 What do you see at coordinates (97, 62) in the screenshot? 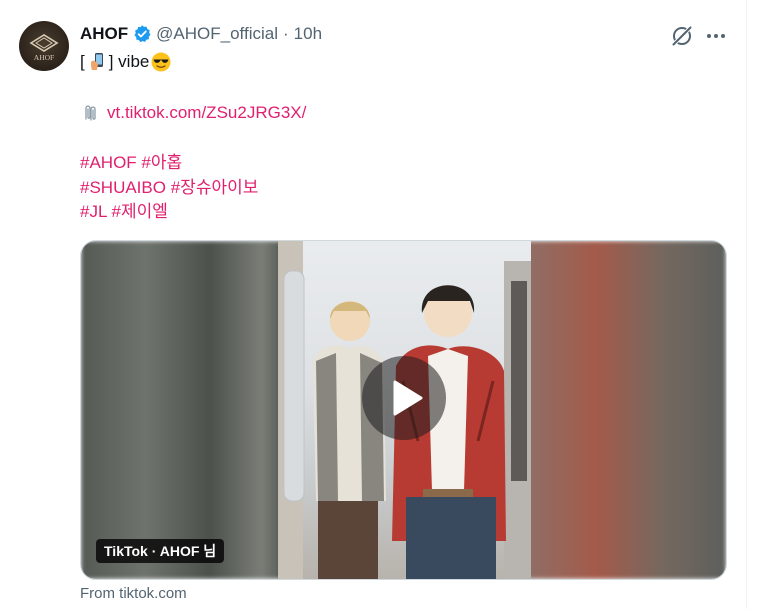
I see `selfie-phone-emoji` at bounding box center [97, 62].